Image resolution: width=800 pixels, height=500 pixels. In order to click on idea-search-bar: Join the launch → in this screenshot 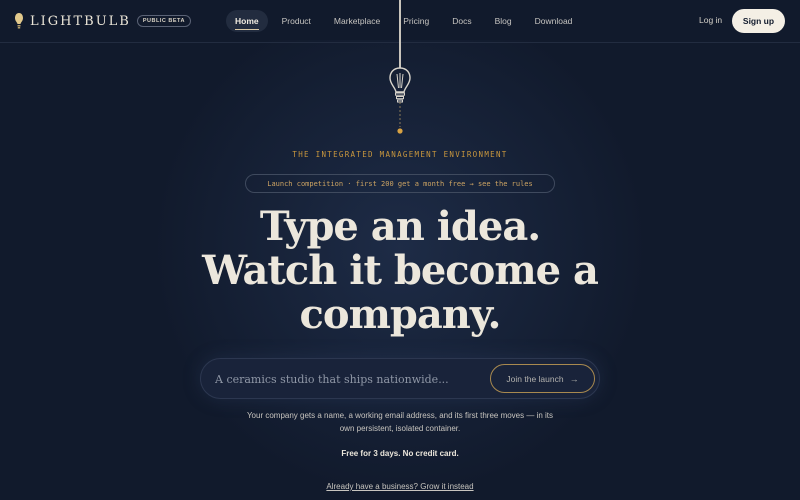, I will do `click(400, 378)`.